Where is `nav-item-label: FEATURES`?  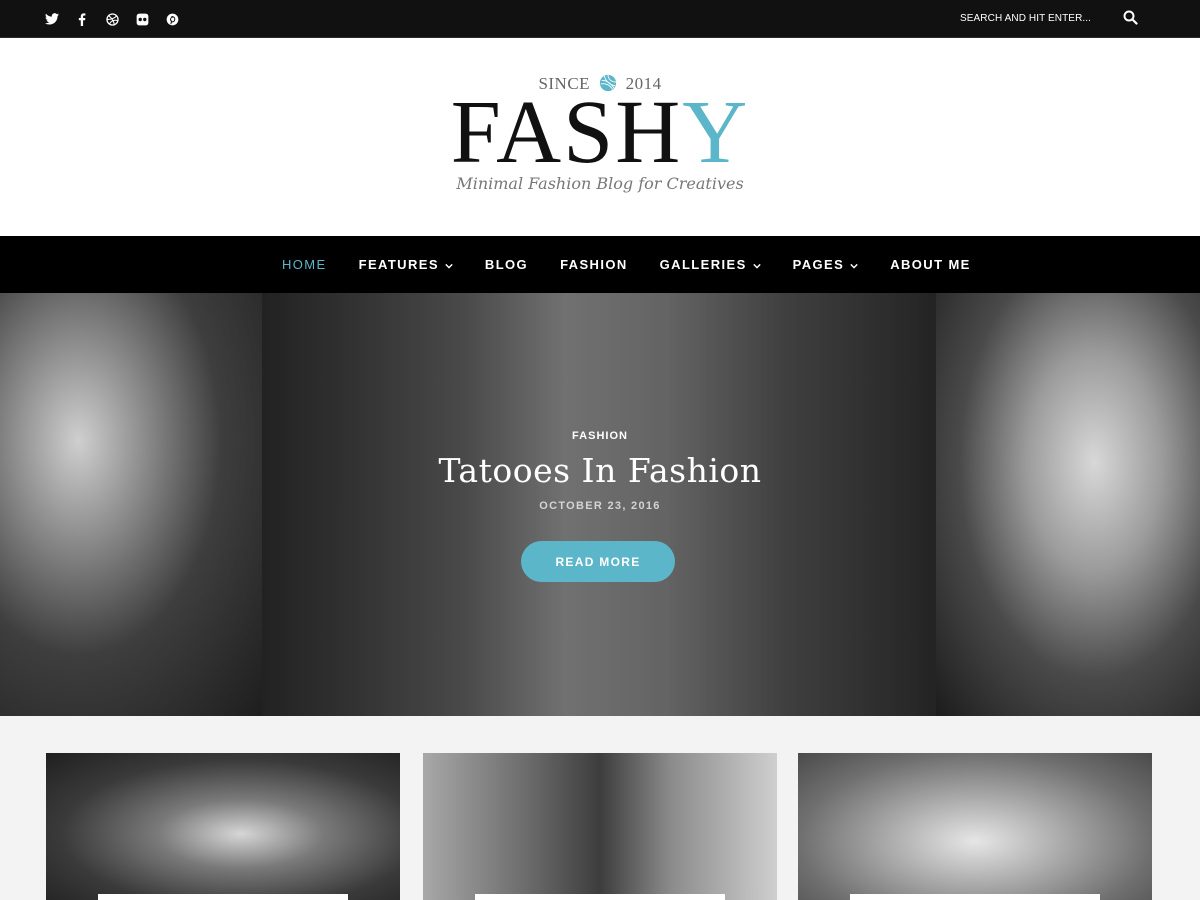
nav-item-label: FEATURES is located at coordinates (398, 264).